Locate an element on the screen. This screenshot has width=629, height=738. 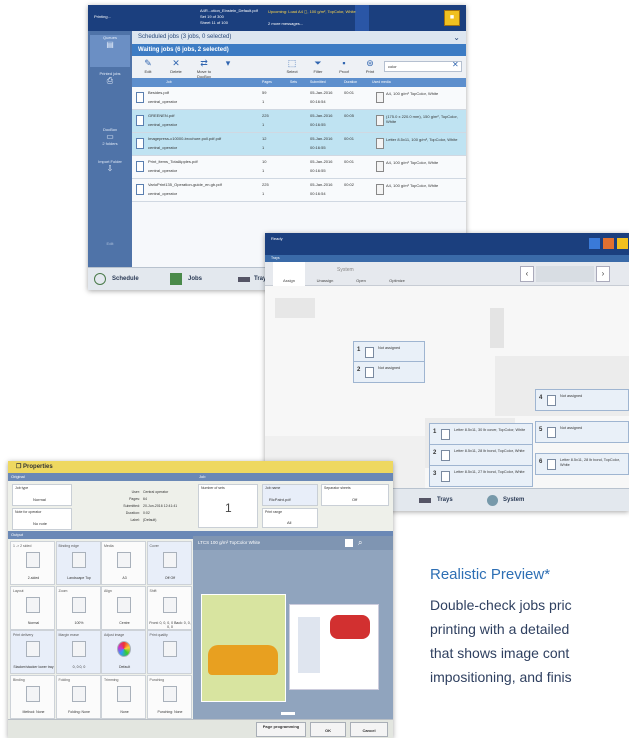
setting-1-2-sided: 1 -> 2 sided 2-sided is located at coordinates (32, 563).